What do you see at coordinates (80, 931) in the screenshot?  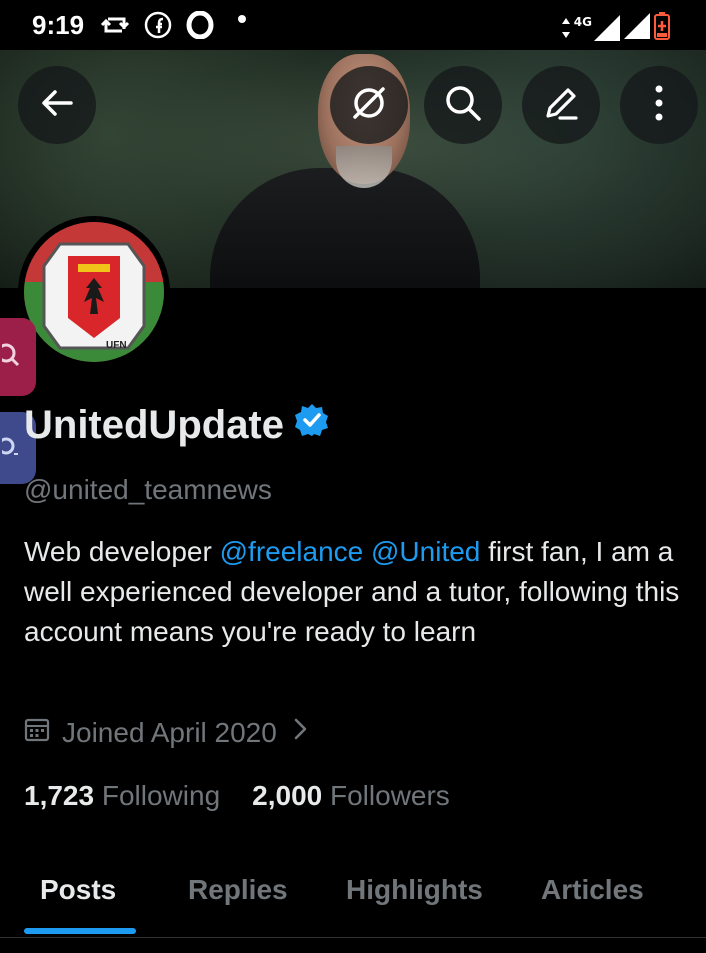 I see `active-tab-indicator` at bounding box center [80, 931].